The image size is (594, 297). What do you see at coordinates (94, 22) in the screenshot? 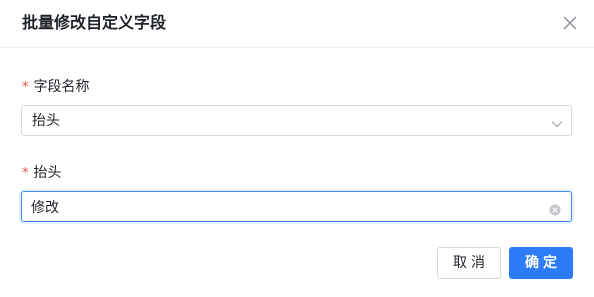
I see `dialog-title: 批量修改自定义字段` at bounding box center [94, 22].